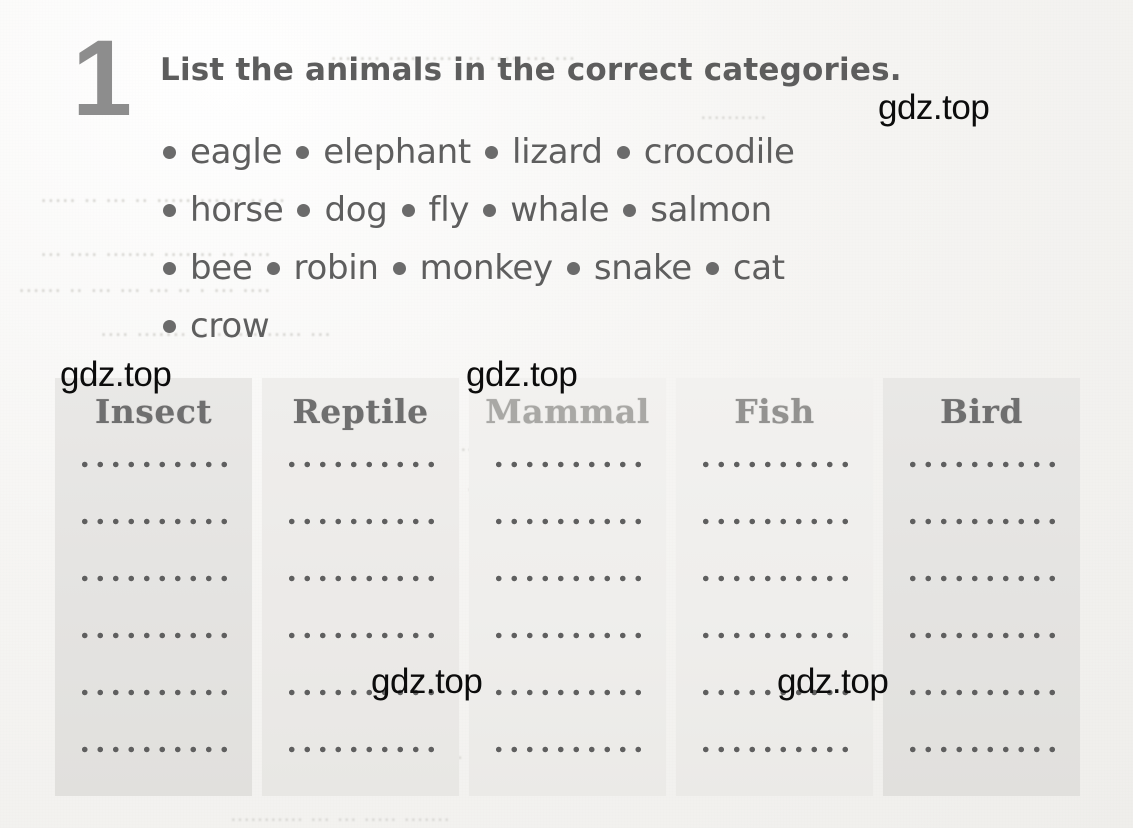 The width and height of the screenshot is (1133, 828). I want to click on word-chip: whale, so click(539, 210).